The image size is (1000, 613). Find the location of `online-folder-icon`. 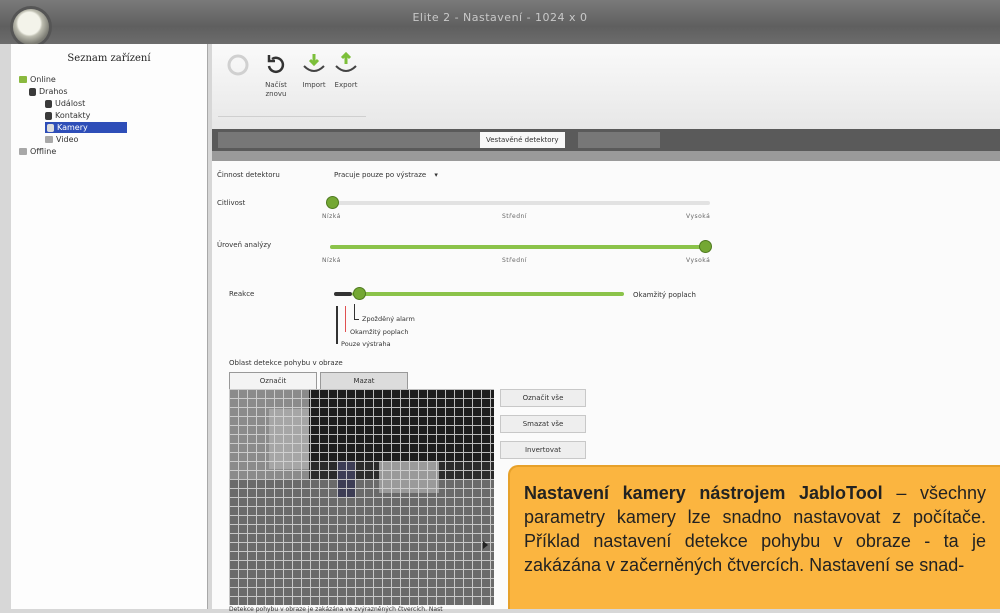

online-folder-icon is located at coordinates (23, 79).